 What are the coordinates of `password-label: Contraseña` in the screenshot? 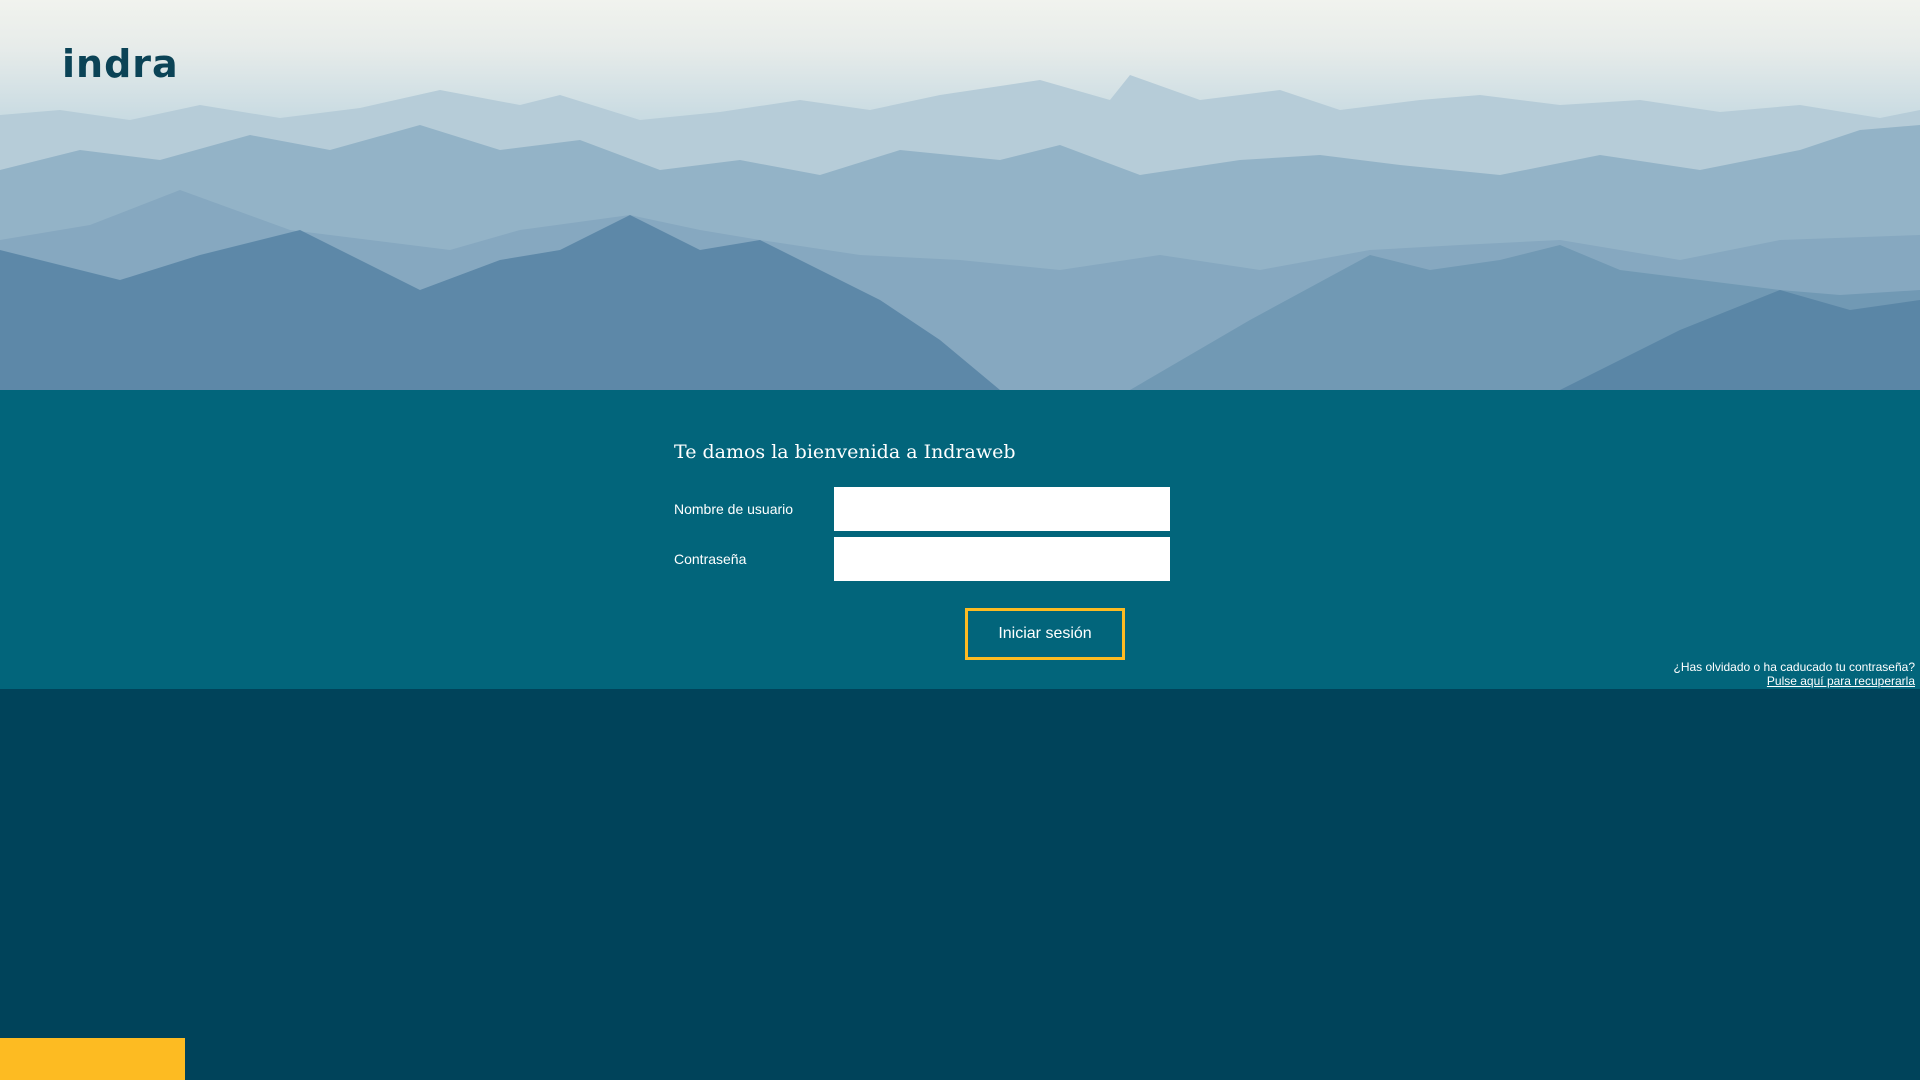 It's located at (710, 559).